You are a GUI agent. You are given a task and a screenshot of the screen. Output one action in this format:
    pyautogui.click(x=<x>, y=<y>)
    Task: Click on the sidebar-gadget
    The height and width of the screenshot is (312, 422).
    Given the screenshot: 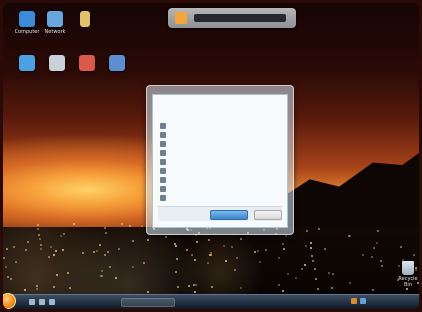 What is the action you would take?
    pyautogui.click(x=232, y=18)
    